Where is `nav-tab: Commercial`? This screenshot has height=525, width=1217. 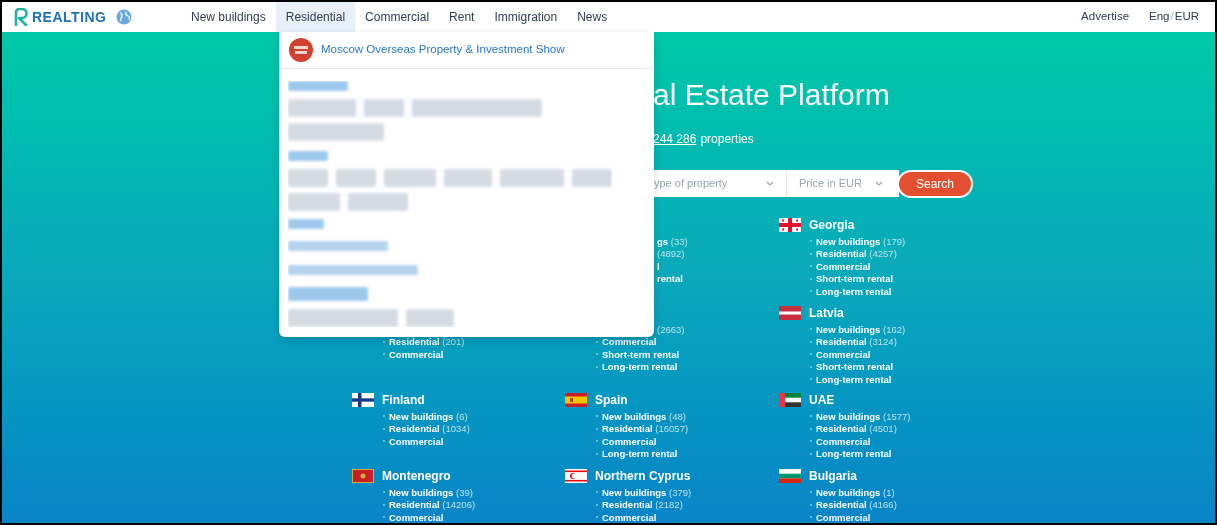
nav-tab: Commercial is located at coordinates (397, 17).